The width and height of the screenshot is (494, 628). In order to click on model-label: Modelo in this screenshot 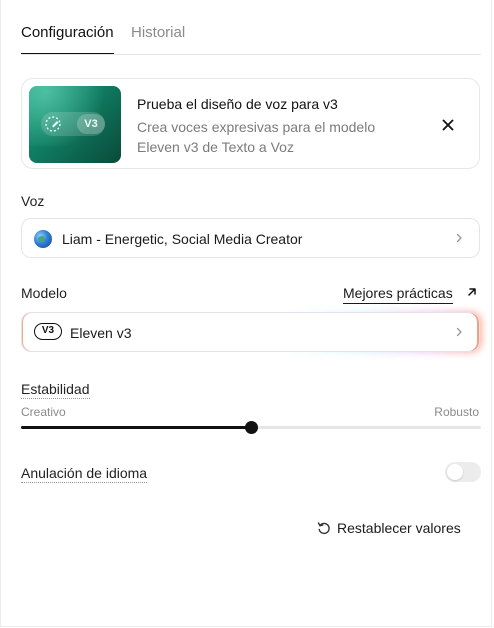, I will do `click(44, 293)`.